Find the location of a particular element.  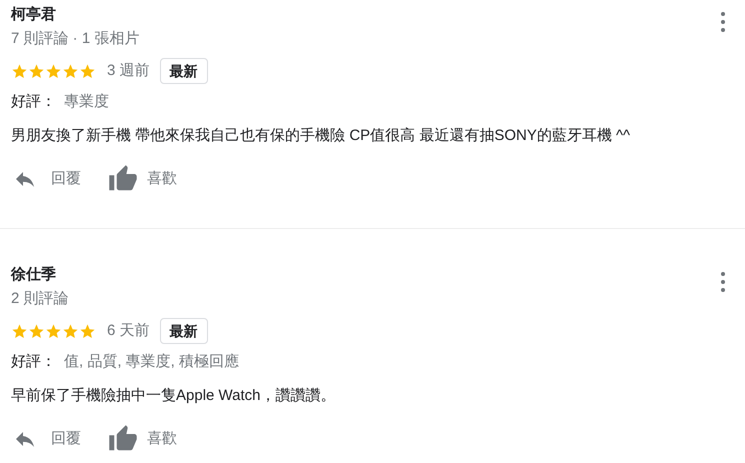

review-text: 早前保了手機險抽中一隻Apple Watch，讚讚讚。 is located at coordinates (173, 396).